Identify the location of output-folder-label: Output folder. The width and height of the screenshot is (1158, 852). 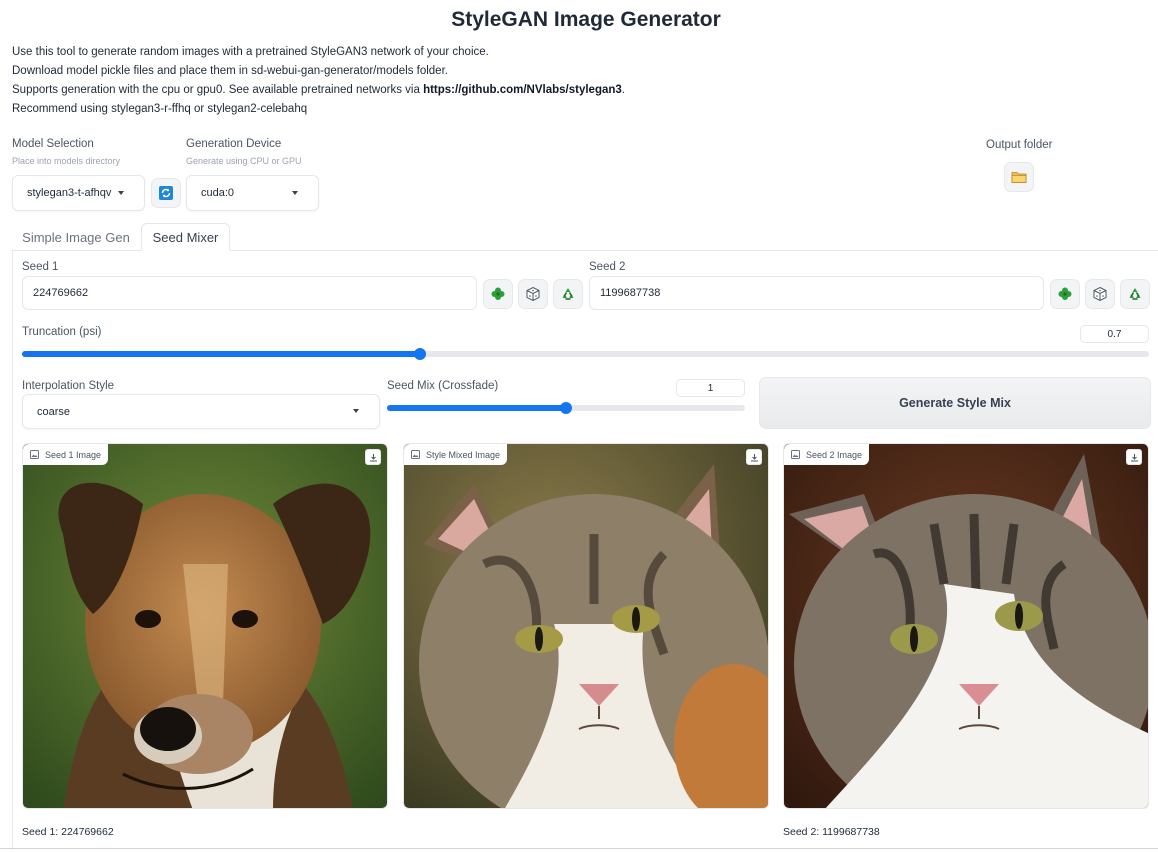
(1019, 145).